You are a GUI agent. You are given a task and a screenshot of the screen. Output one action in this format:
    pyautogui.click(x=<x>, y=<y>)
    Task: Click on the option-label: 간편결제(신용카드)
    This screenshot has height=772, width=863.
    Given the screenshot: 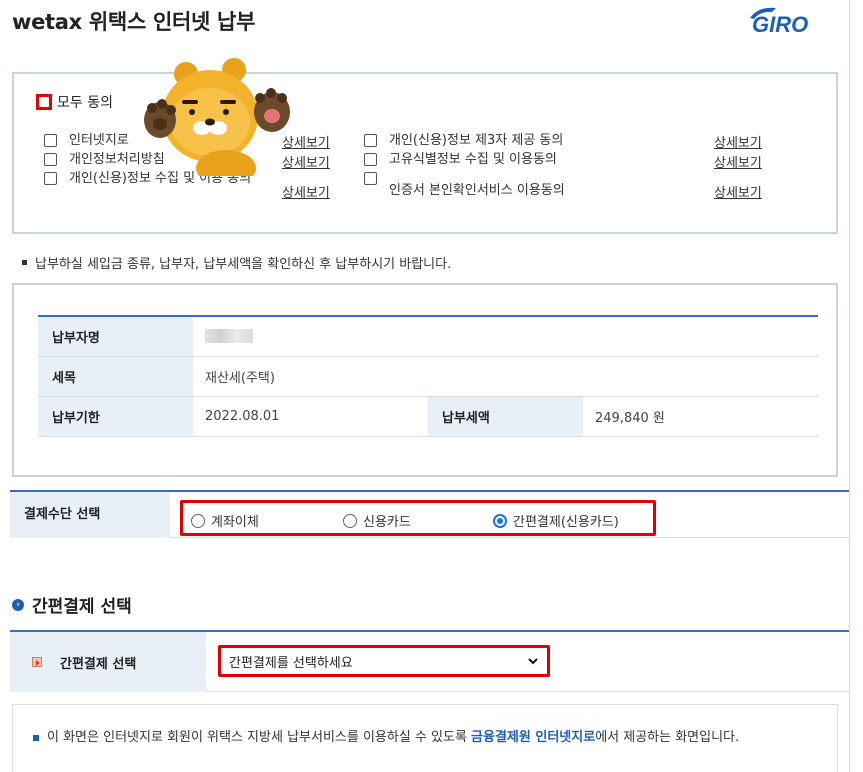 What is the action you would take?
    pyautogui.click(x=566, y=522)
    